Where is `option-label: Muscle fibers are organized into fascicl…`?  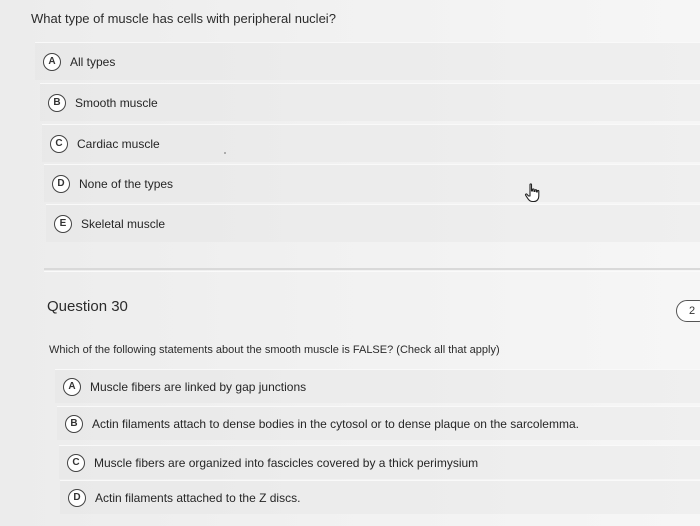 option-label: Muscle fibers are organized into fascicl… is located at coordinates (286, 462).